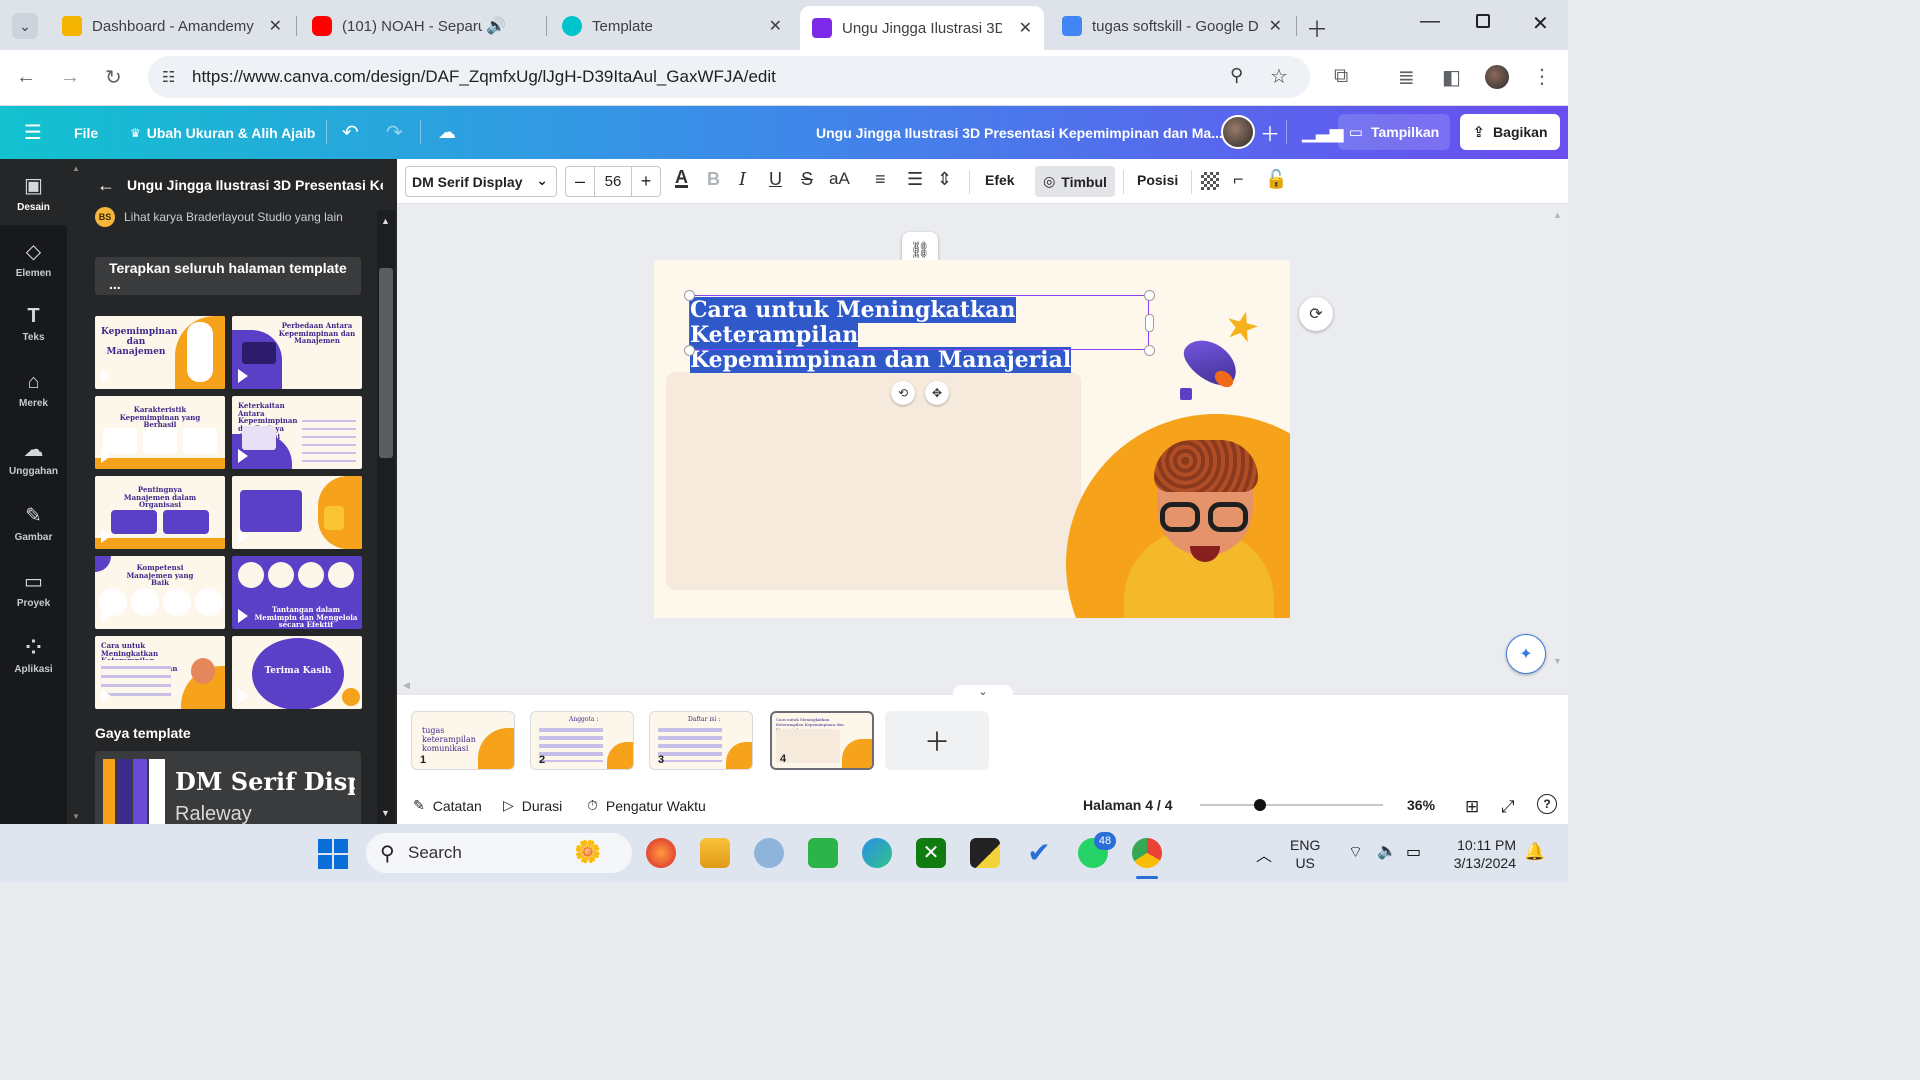 This screenshot has height=1080, width=1920. I want to click on letter-case-icon: aA, so click(839, 179).